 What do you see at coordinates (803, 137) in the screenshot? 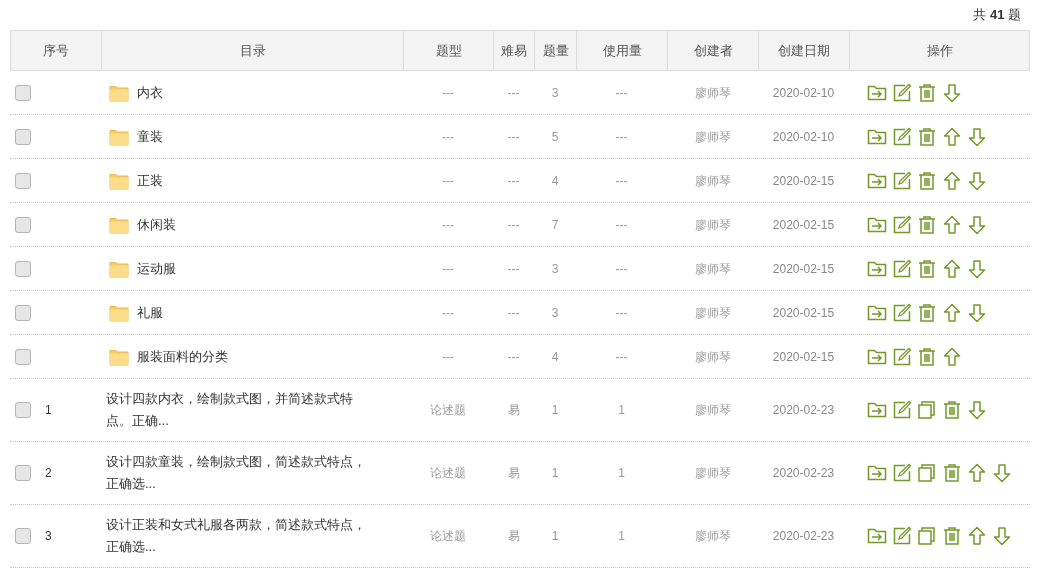
I see `created-date: 2020-02-10` at bounding box center [803, 137].